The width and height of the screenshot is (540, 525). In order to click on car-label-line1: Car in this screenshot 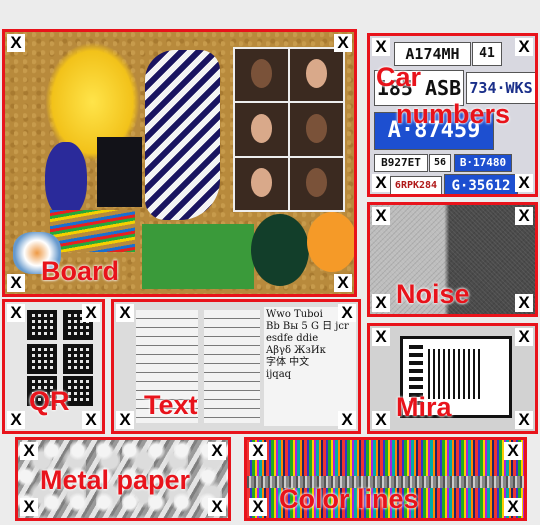, I will do `click(399, 77)`.